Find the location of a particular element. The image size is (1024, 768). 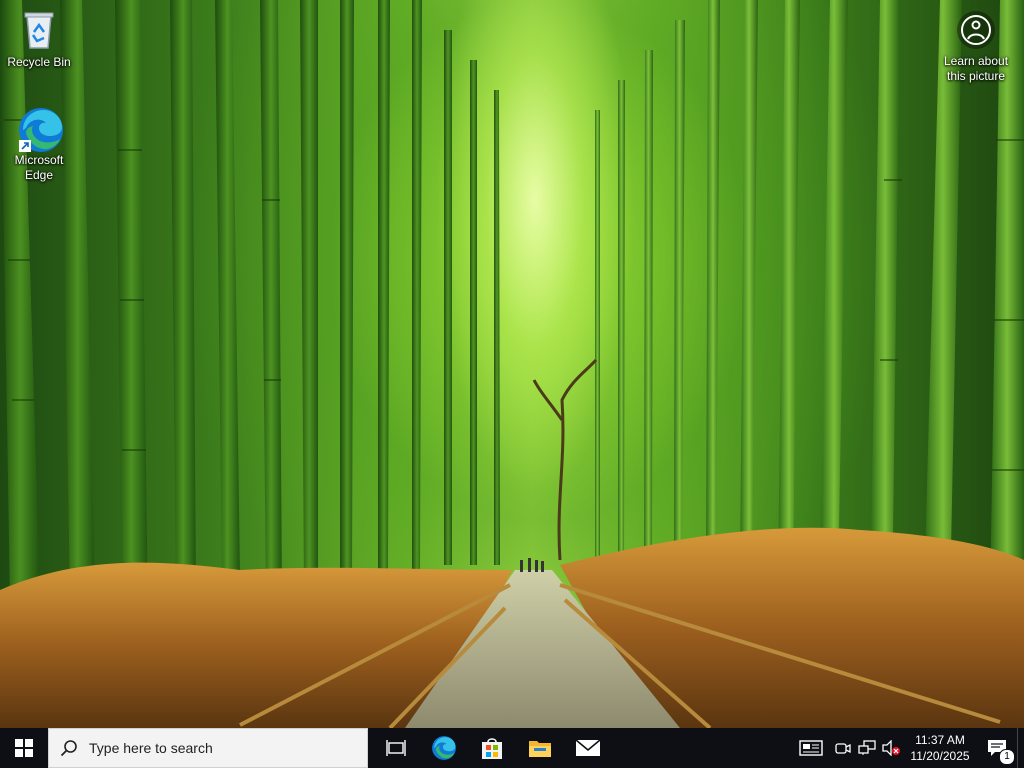

meet-now-icon is located at coordinates (843, 748).